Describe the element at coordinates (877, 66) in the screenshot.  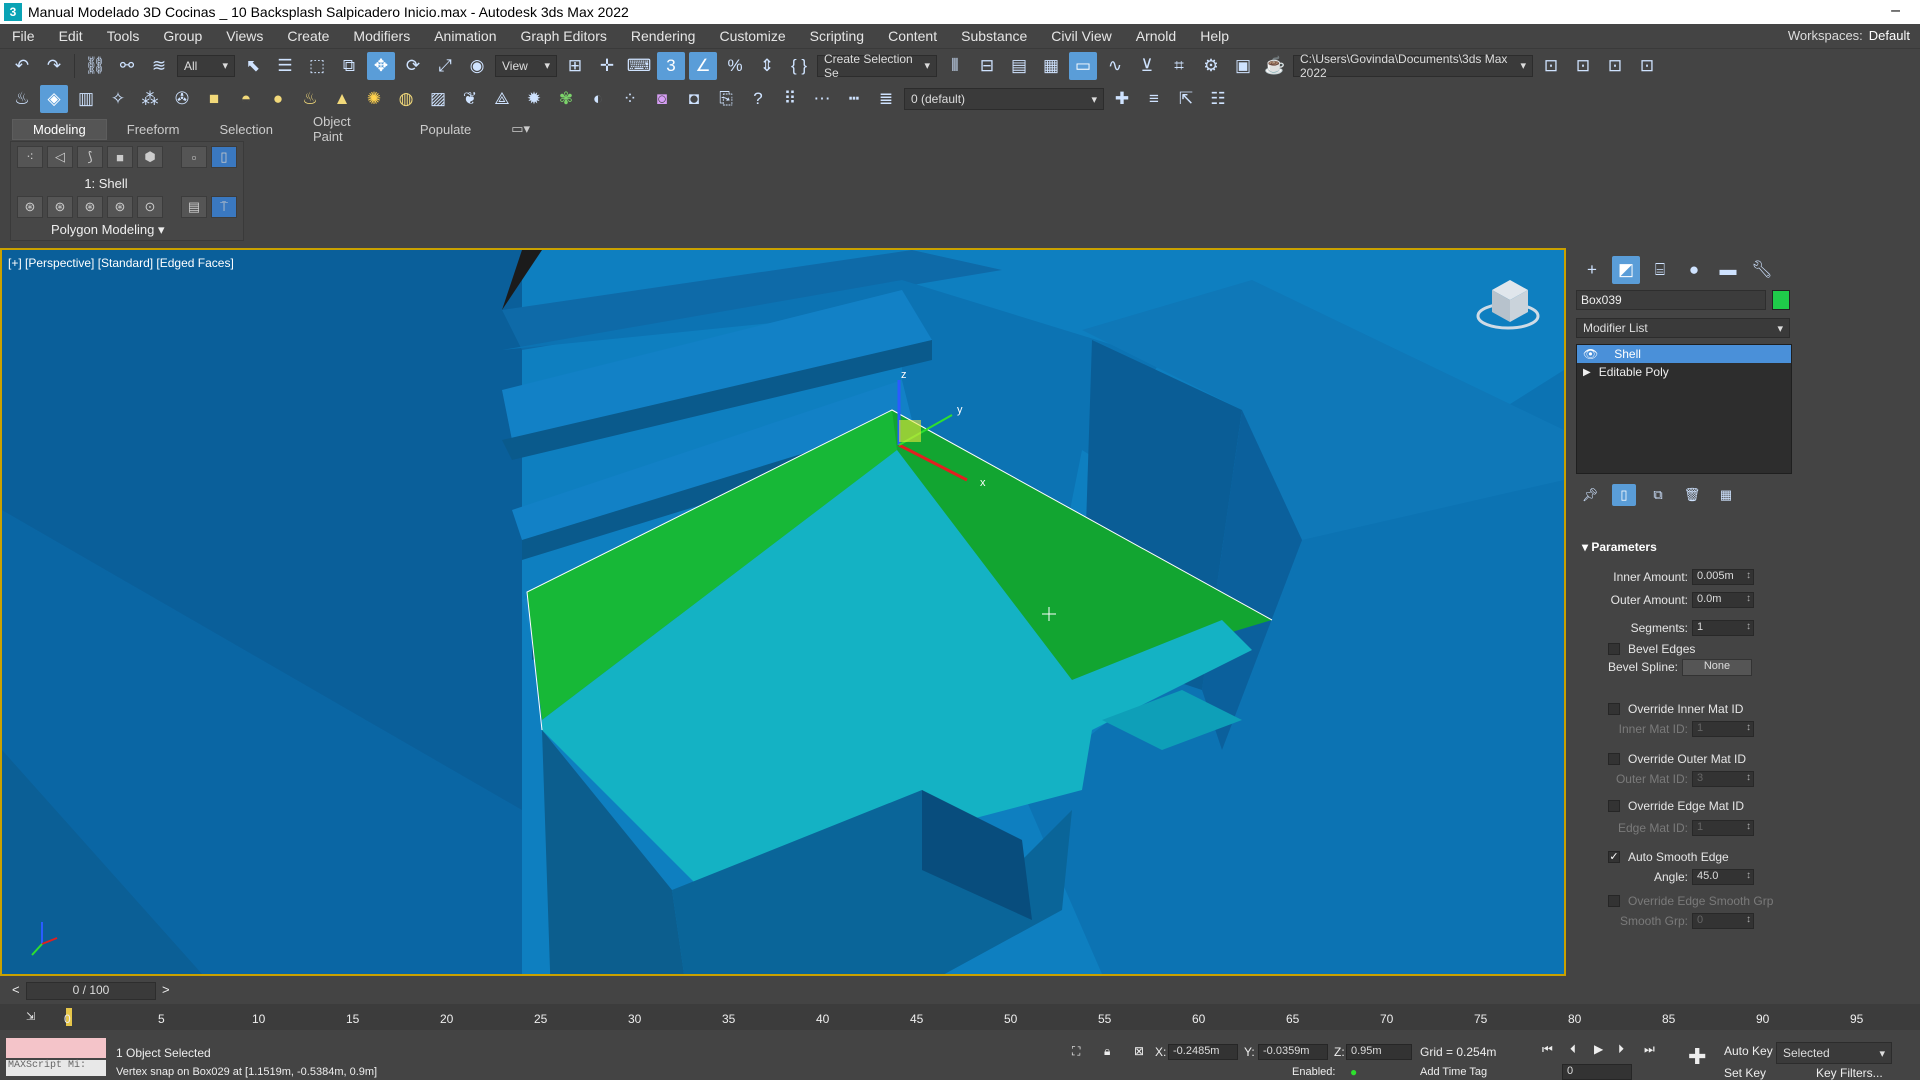
I see `selection-set-dropdown: Create Selection Se` at that location.